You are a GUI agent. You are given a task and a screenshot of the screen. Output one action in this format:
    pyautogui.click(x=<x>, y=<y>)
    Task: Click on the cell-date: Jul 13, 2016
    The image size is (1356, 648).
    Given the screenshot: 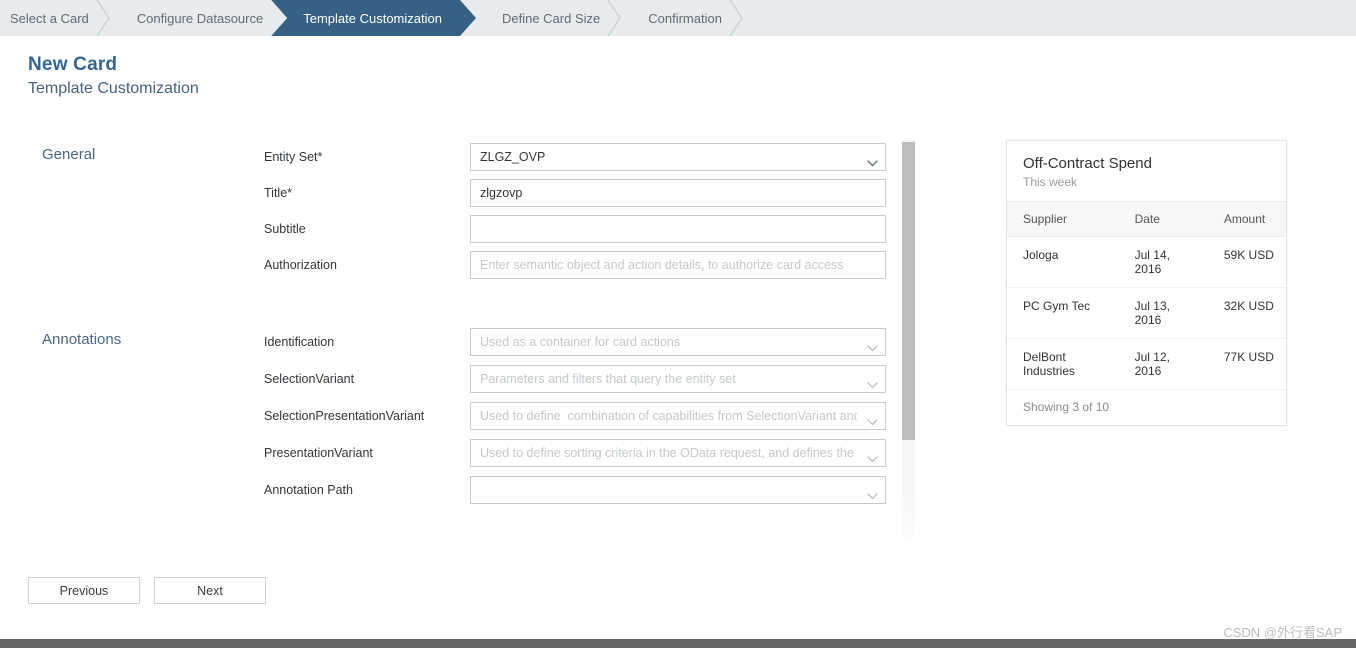 What is the action you would take?
    pyautogui.click(x=1163, y=313)
    